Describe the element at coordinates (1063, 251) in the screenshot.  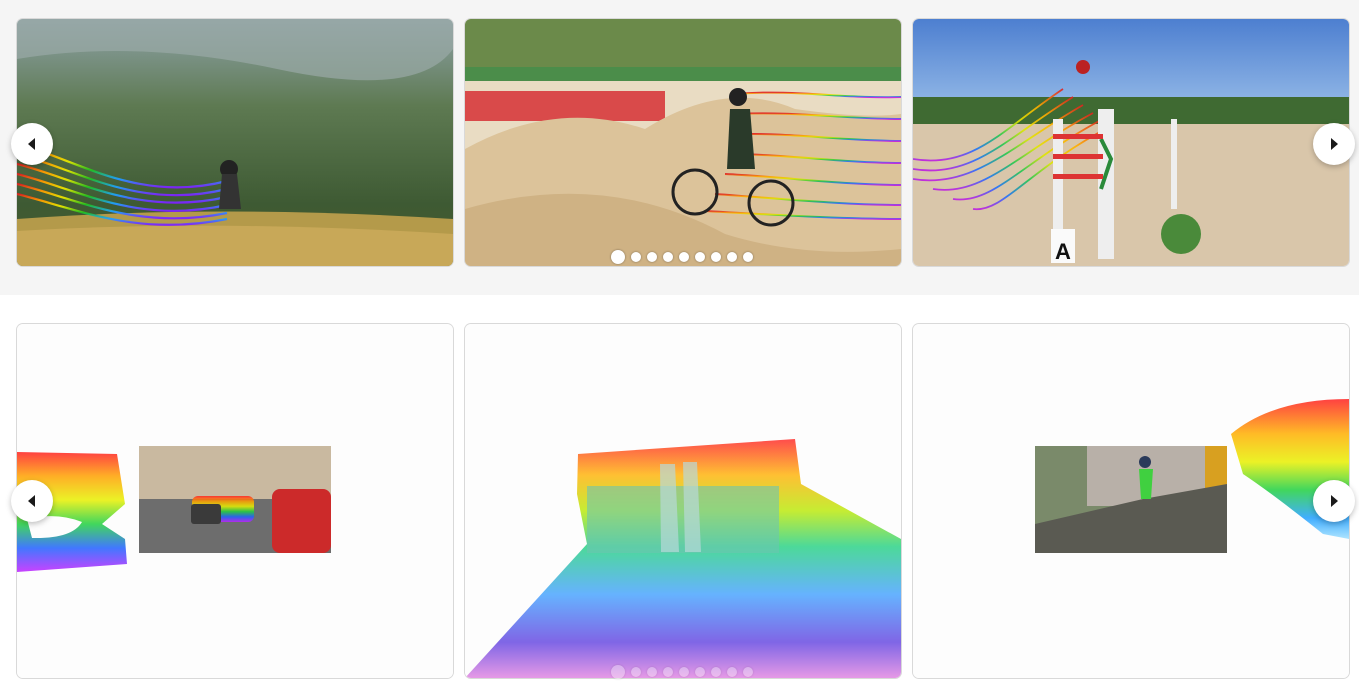
I see `fence-sign-text: A` at that location.